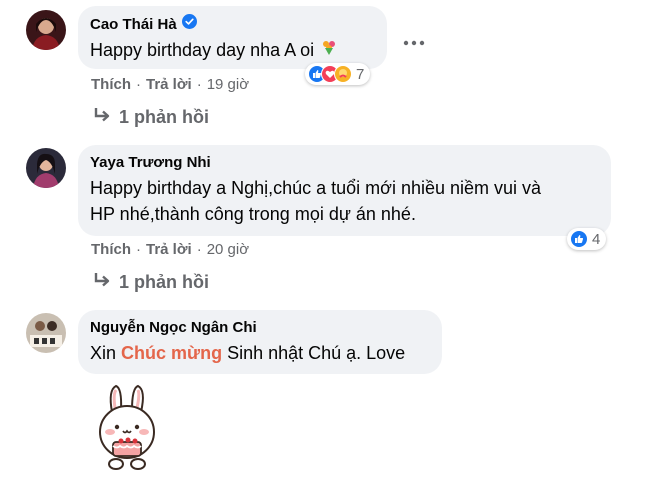 This screenshot has height=483, width=660. I want to click on reaction-summary: 4, so click(587, 239).